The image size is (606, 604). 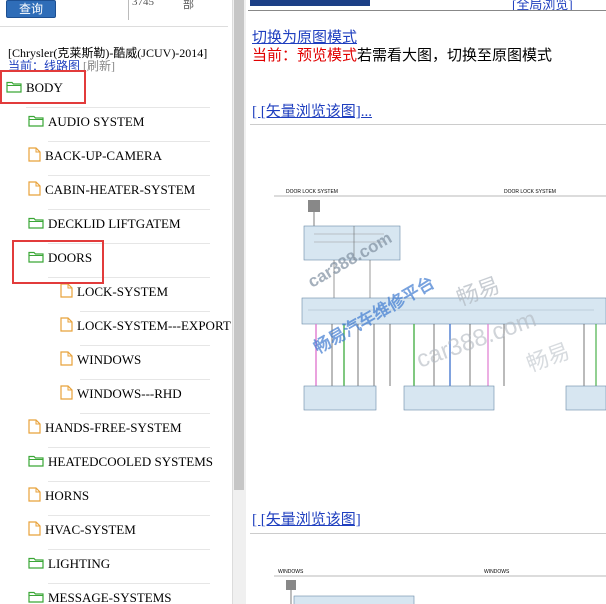 I want to click on tree-item-label: WINDOWS---RHD, so click(x=129, y=393).